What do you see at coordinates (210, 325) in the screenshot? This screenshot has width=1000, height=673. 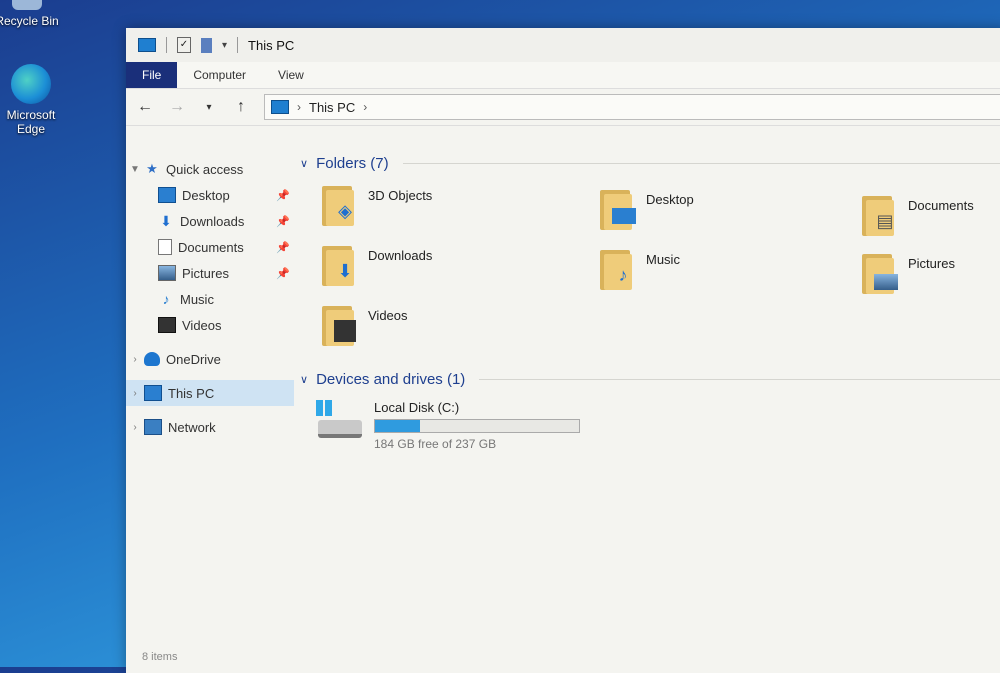 I see `sidebar-item-videos: Videos` at bounding box center [210, 325].